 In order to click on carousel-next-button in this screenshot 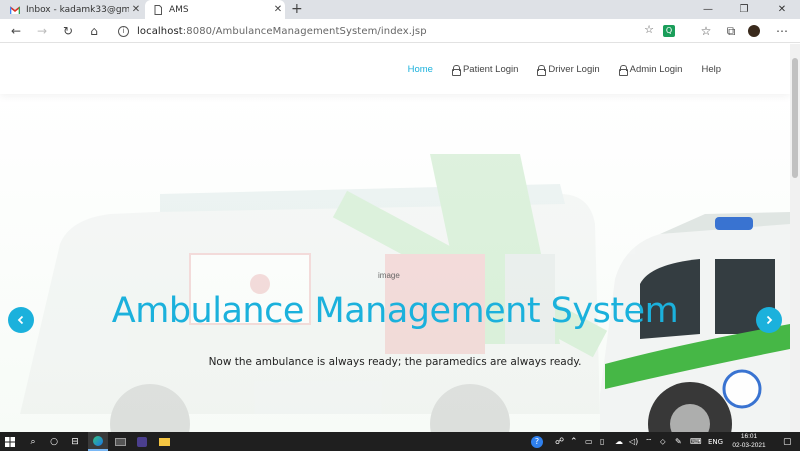, I will do `click(769, 320)`.